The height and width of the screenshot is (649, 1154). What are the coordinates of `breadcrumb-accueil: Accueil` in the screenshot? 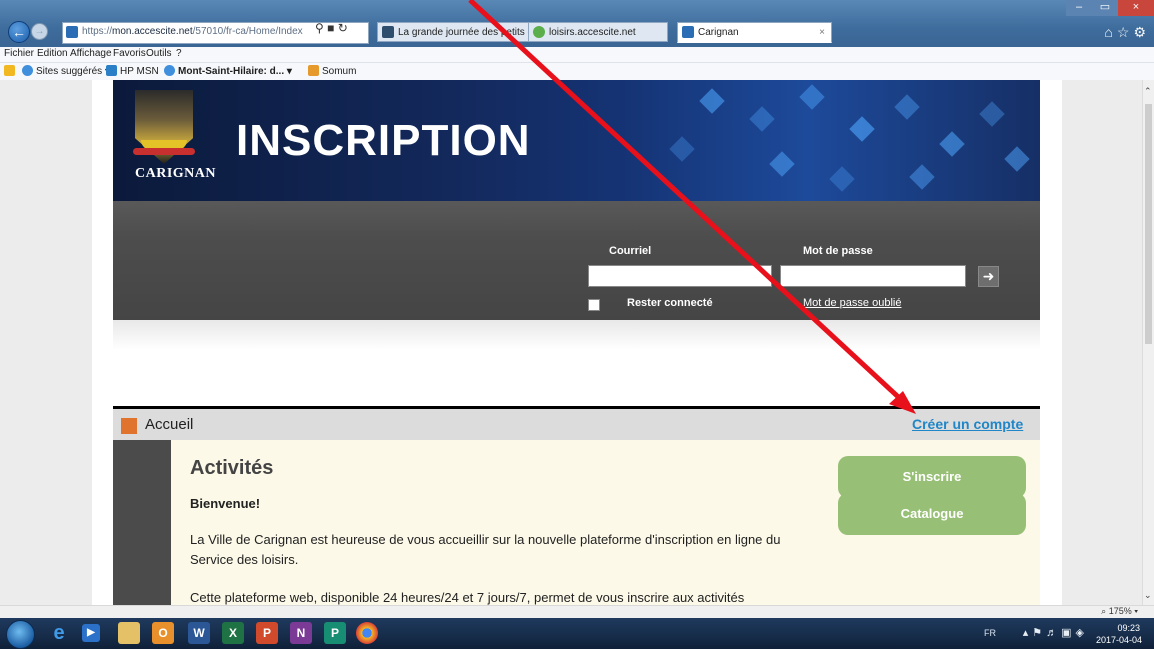 It's located at (169, 424).